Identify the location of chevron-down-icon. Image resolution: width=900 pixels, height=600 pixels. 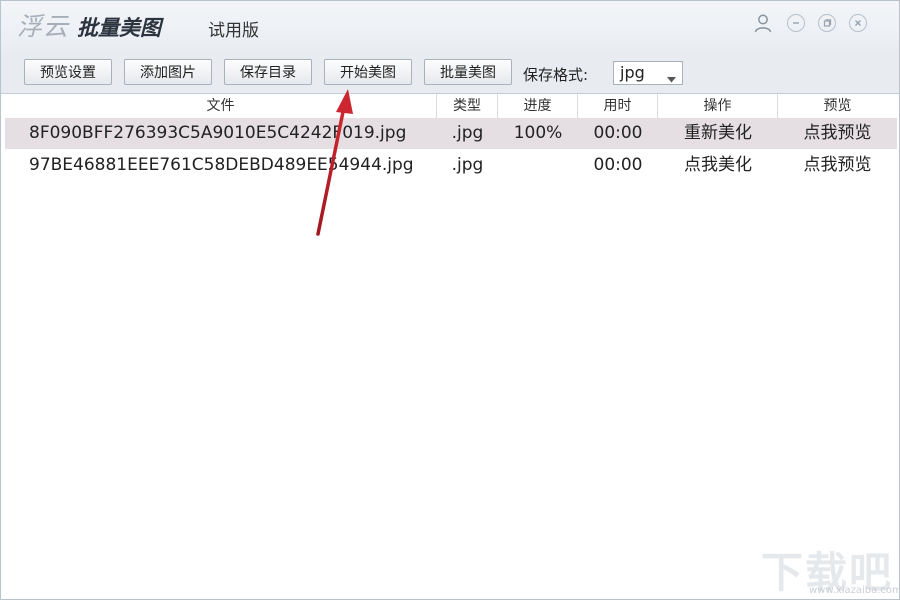
(671, 77).